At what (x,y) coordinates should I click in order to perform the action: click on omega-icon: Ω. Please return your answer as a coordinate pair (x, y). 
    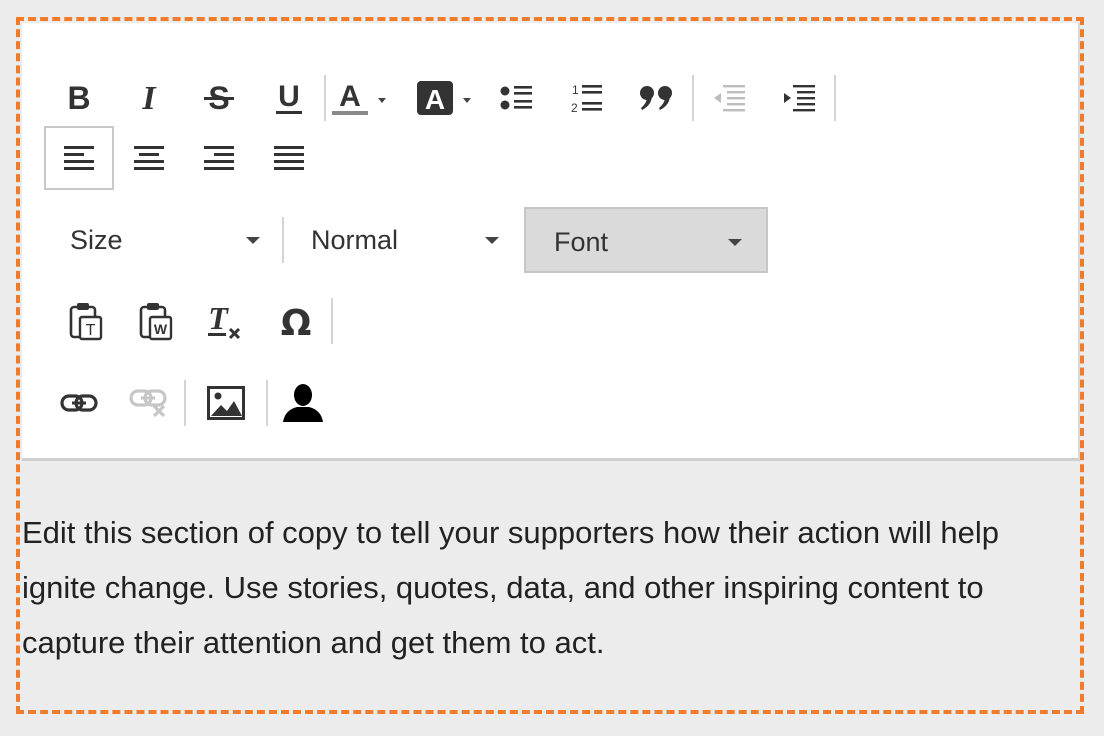
    Looking at the image, I should click on (296, 322).